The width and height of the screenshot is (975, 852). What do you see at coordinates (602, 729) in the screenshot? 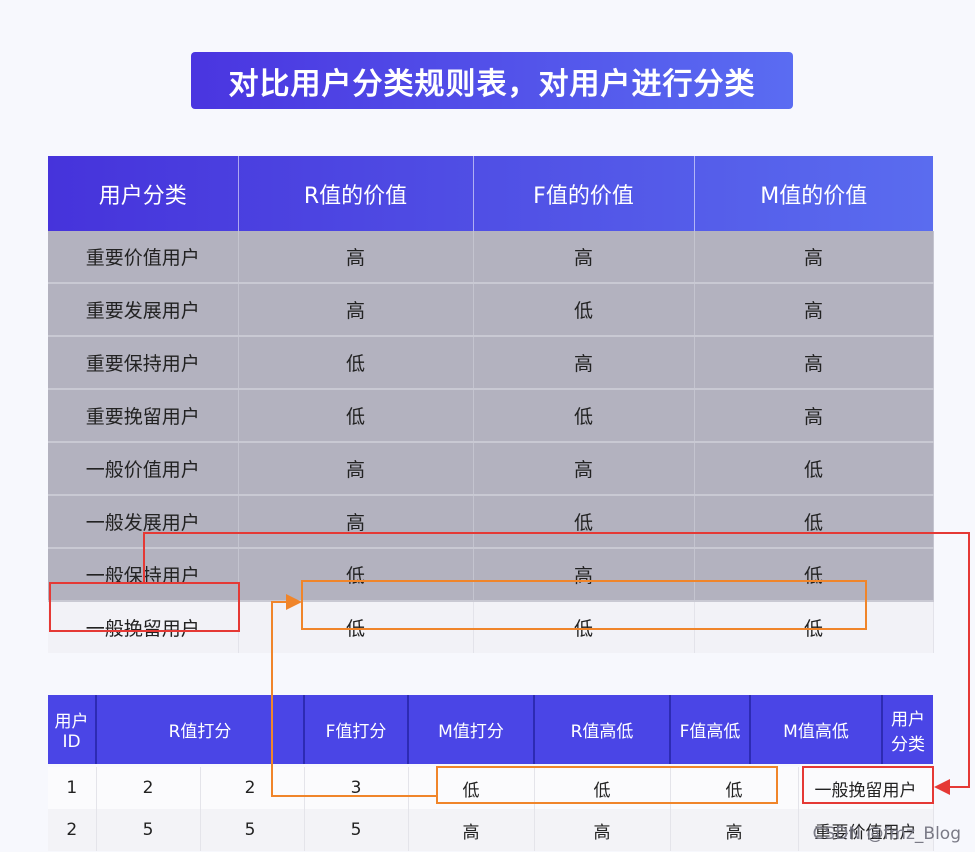
I see `users-header-cell: R值高低` at bounding box center [602, 729].